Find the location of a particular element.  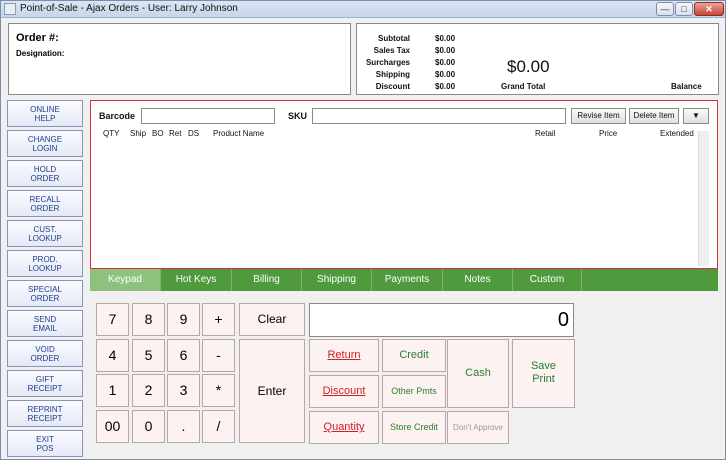

special-order-button: SPECIAL ORDER is located at coordinates (45, 293).